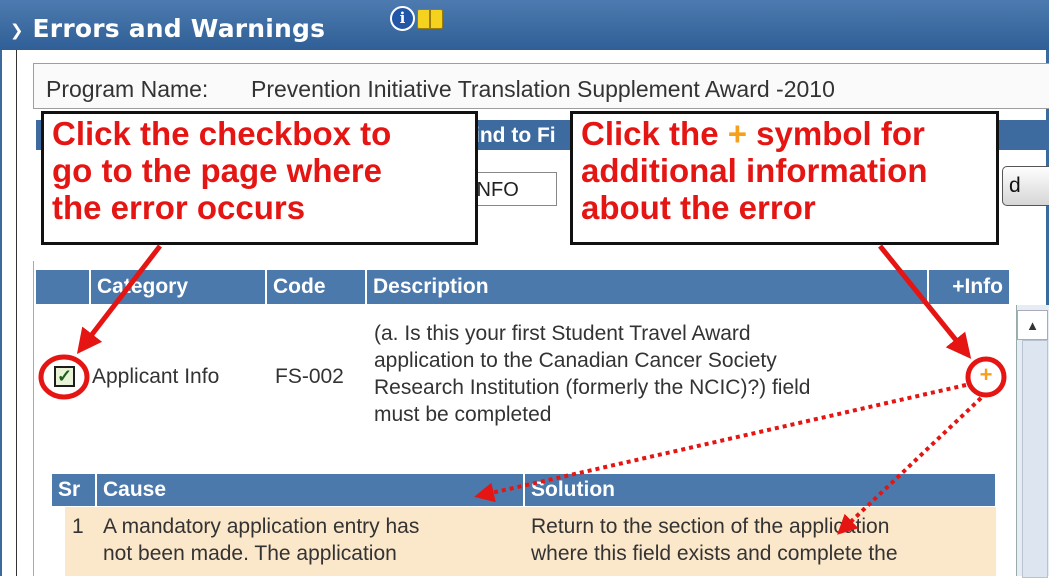 The height and width of the screenshot is (578, 1049). What do you see at coordinates (925, 301) in the screenshot?
I see `arrow-to-plus` at bounding box center [925, 301].